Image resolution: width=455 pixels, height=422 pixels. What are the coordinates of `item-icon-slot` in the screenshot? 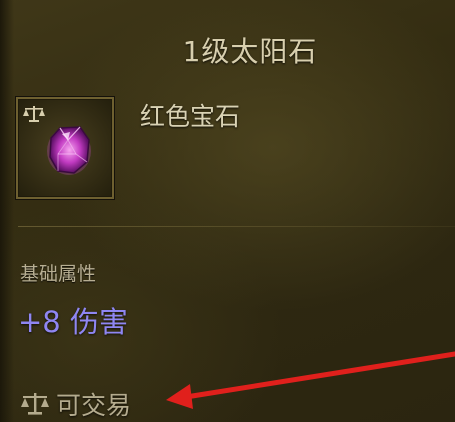 It's located at (65, 148).